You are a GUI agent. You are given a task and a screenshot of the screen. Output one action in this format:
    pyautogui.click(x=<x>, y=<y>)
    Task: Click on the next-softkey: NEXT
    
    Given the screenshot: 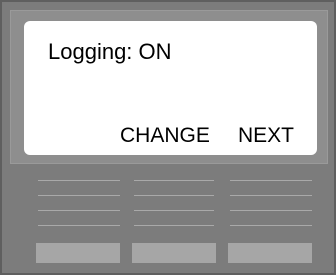 What is the action you would take?
    pyautogui.click(x=266, y=135)
    